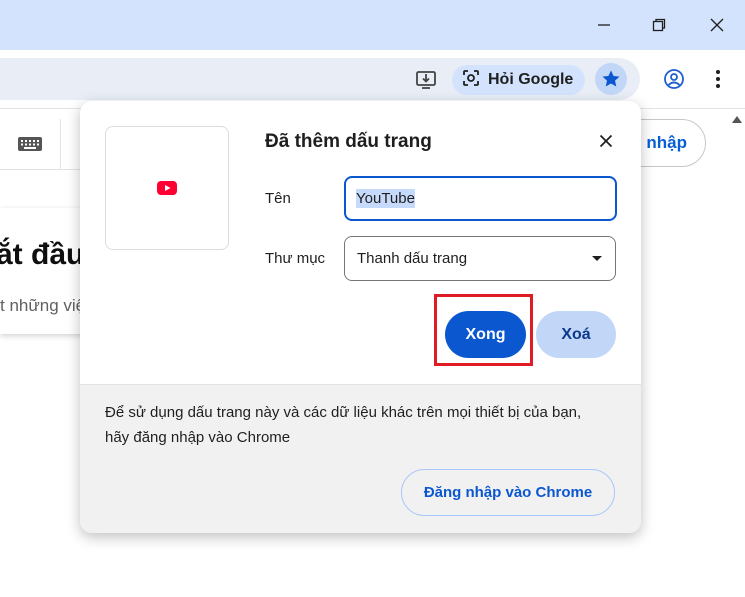 The image size is (745, 597). I want to click on scroll-up-arrow-icon, so click(736, 118).